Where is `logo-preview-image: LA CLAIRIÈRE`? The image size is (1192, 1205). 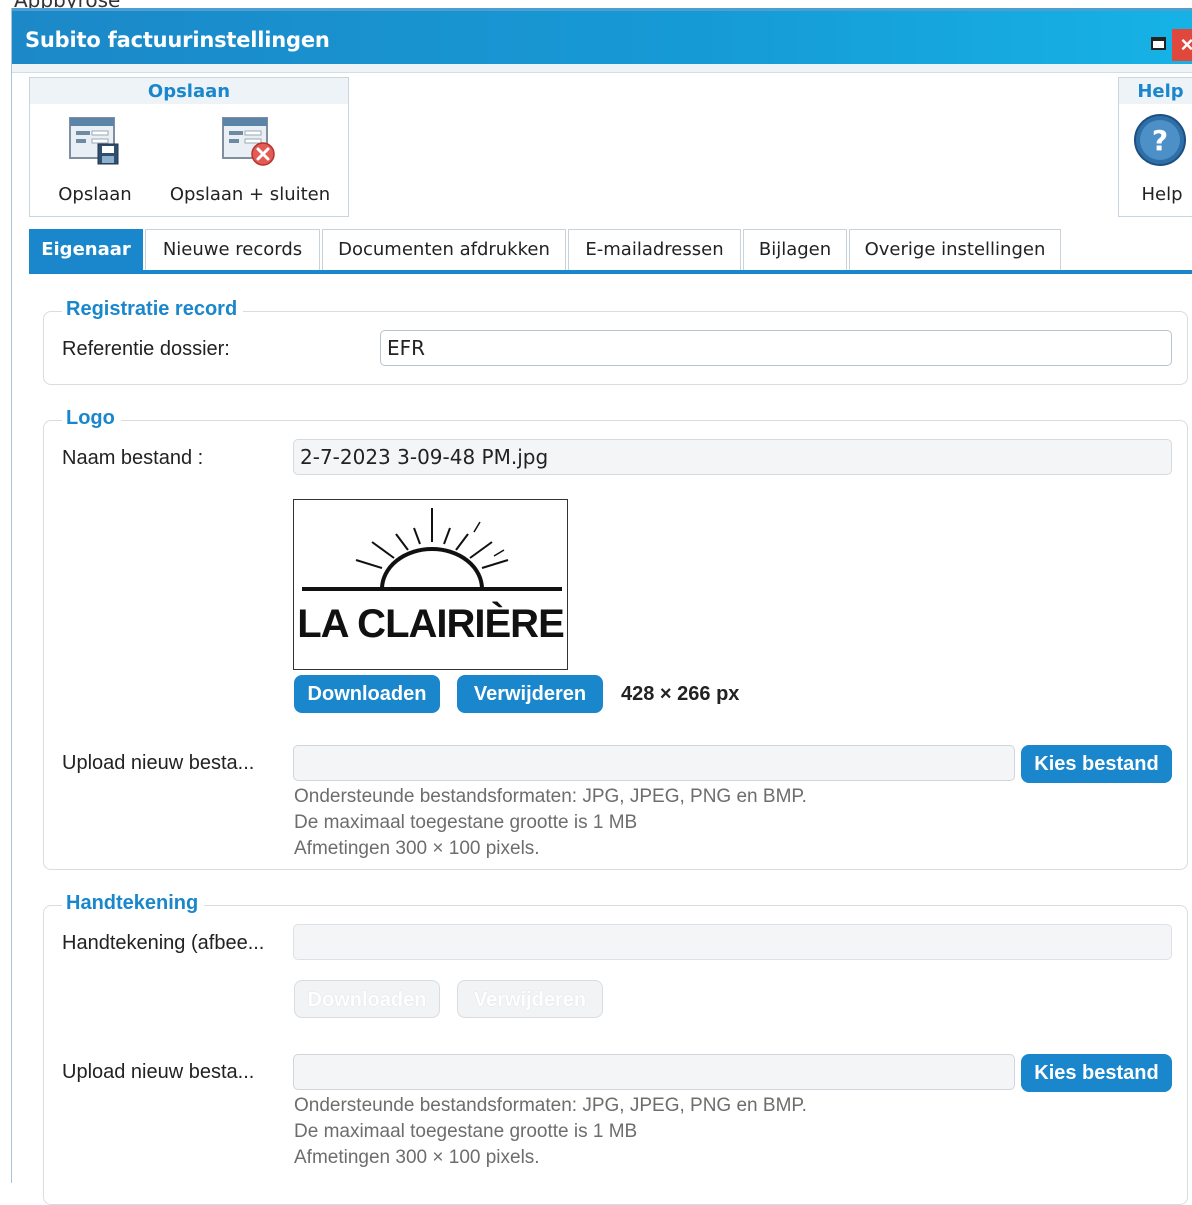 logo-preview-image: LA CLAIRIÈRE is located at coordinates (430, 584).